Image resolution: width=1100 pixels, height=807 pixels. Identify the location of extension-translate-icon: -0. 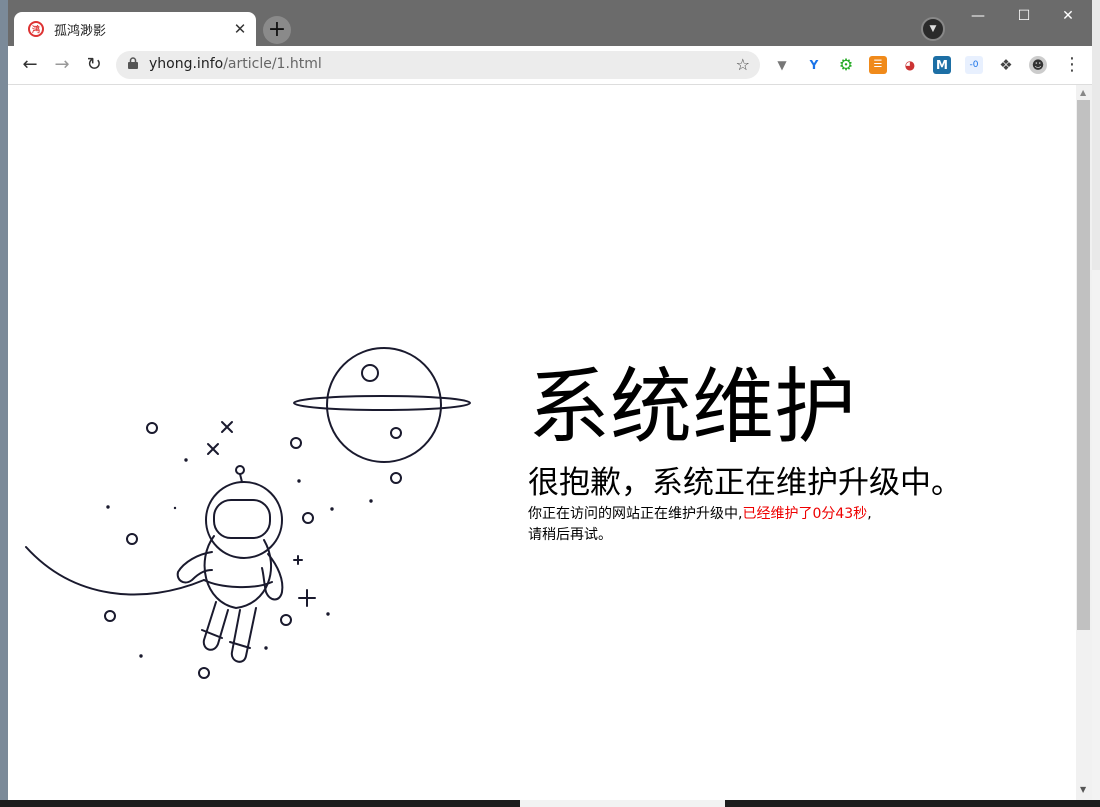
(974, 65).